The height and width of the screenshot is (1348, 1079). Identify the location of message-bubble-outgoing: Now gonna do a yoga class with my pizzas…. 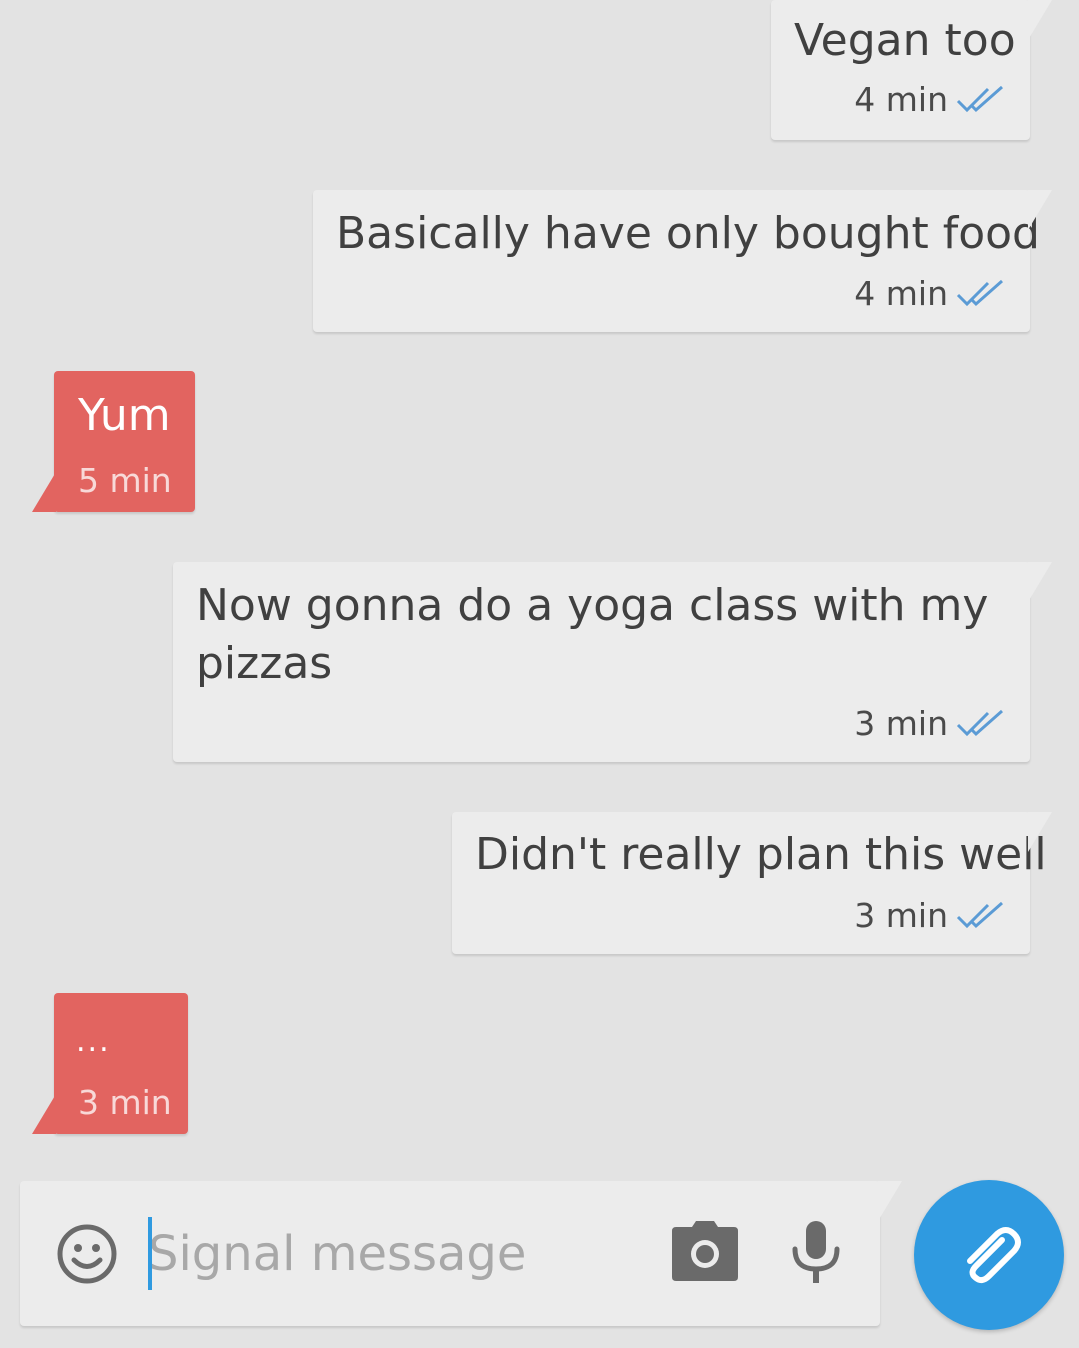
(612, 662).